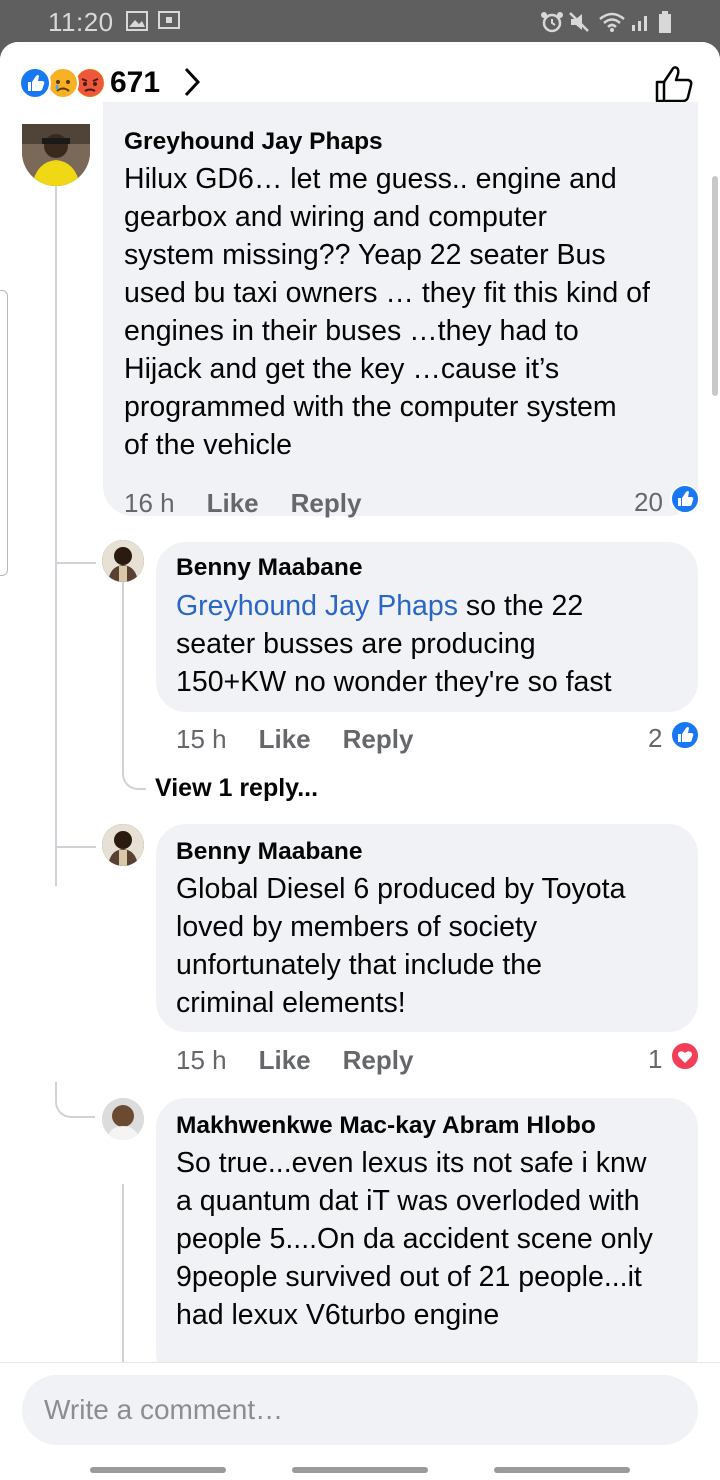 The width and height of the screenshot is (720, 1480). I want to click on comment-author: Makhwenkwe Mac-kay Abram Hlobo, so click(386, 1126).